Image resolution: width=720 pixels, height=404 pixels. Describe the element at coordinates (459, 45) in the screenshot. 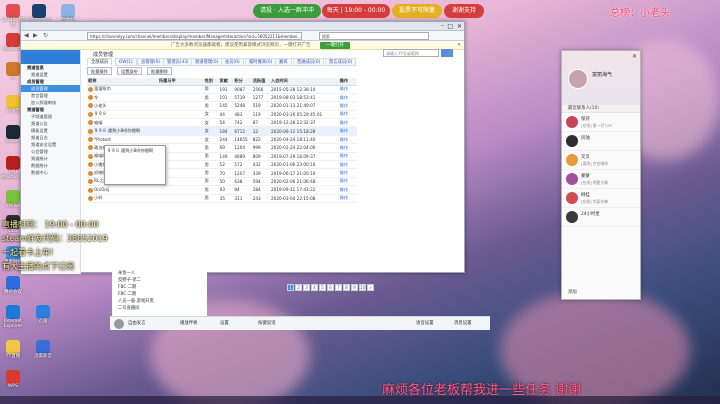

I see `notice-close-icon: ✕` at that location.